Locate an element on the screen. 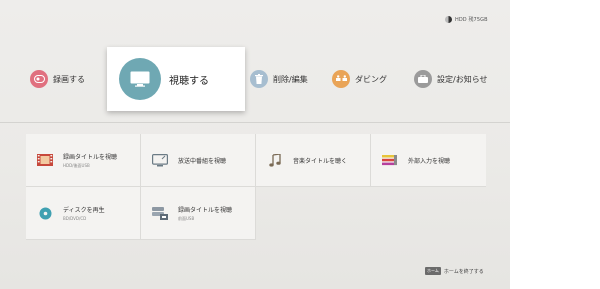  submenu-item-disc-play: ディスクを再生 BD/DVD/CD is located at coordinates (83, 213).